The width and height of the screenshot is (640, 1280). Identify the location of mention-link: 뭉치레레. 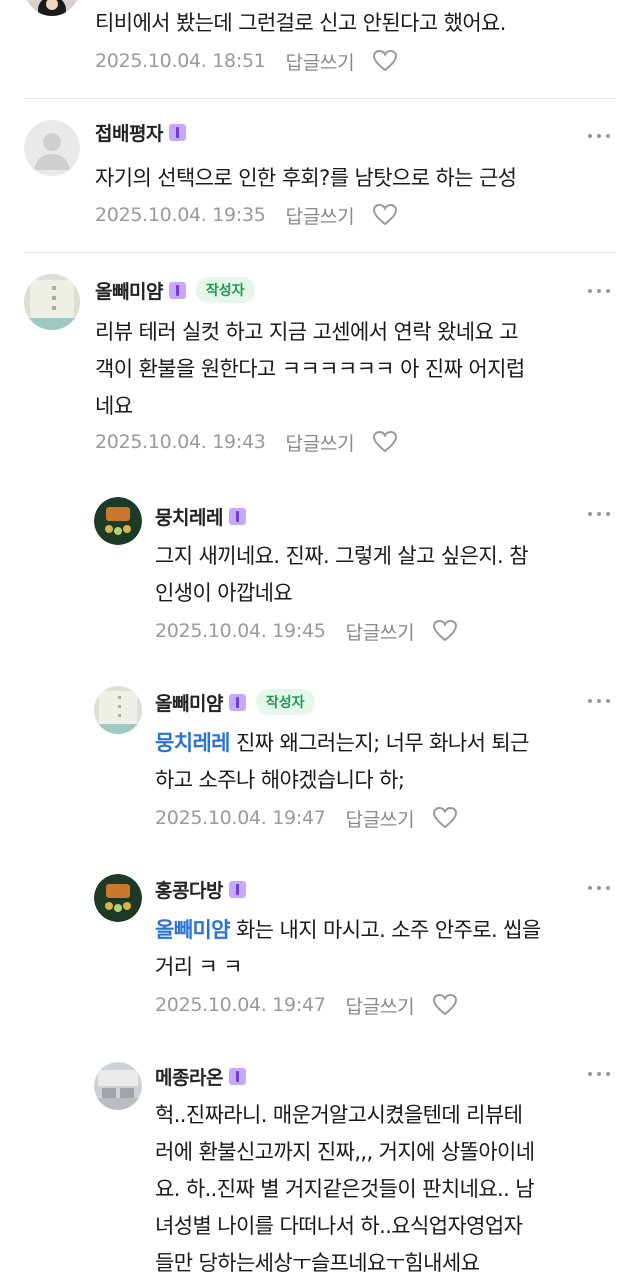
(192, 743).